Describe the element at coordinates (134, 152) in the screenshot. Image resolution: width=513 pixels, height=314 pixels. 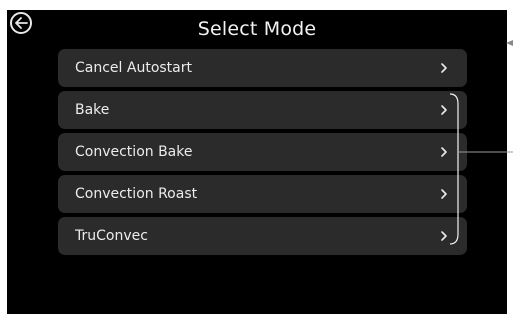
I see `menu-item-label: Convection Bake` at that location.